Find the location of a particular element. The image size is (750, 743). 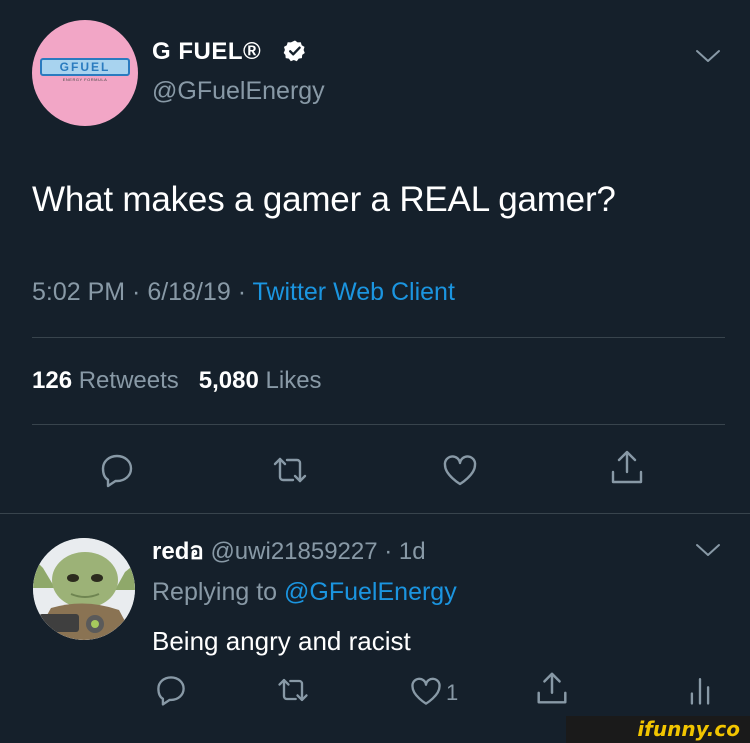

replying-to: Replying to @GFuelEnergy is located at coordinates (304, 592).